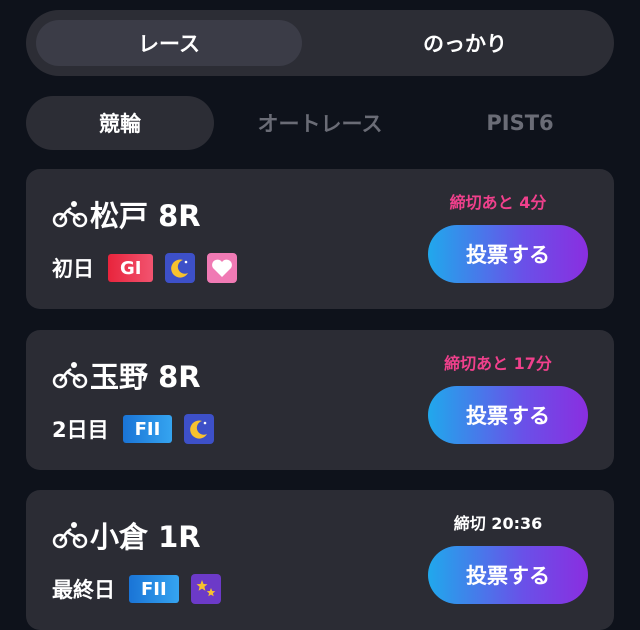 The width and height of the screenshot is (640, 630). I want to click on tab-race: レース, so click(169, 43).